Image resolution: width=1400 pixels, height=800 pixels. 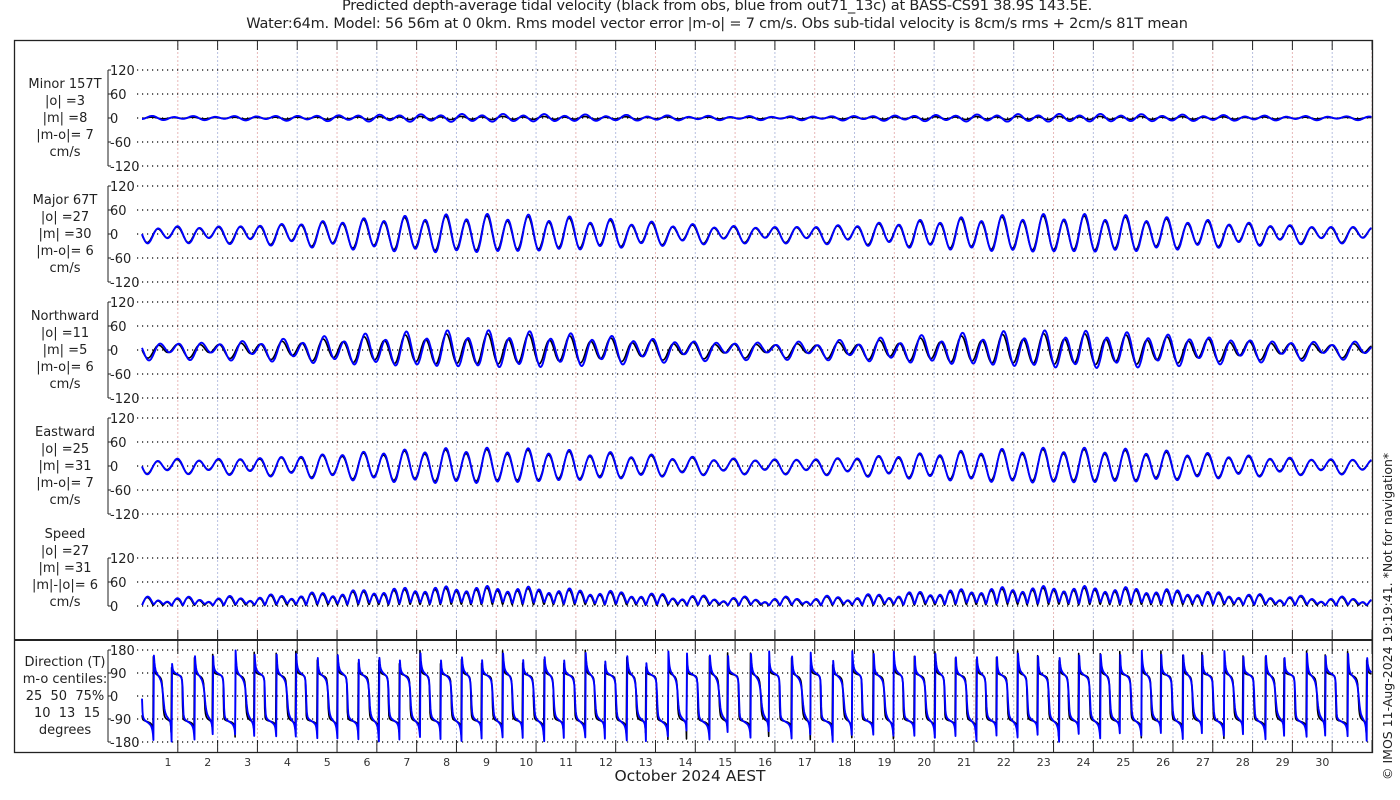 I want to click on x-tick-label: 5, so click(x=327, y=762).